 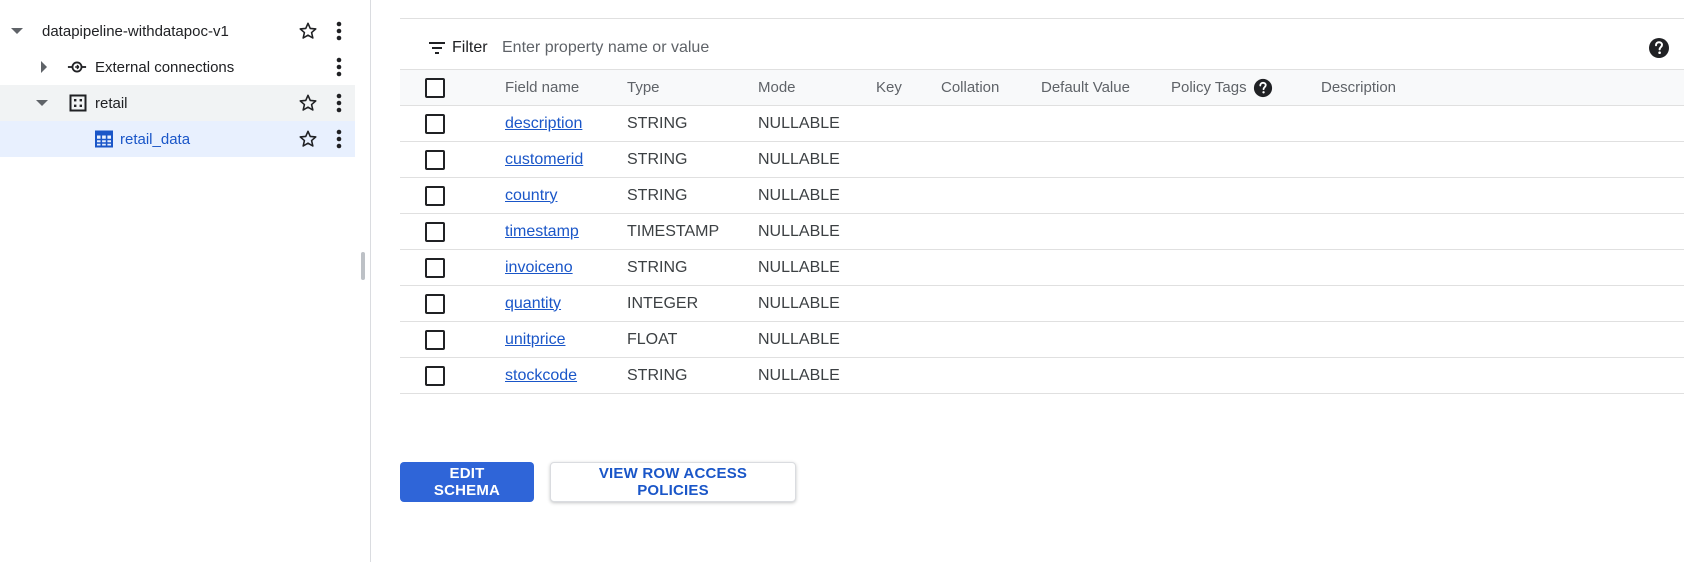 What do you see at coordinates (1502, 87) in the screenshot?
I see `column-header-description: Description` at bounding box center [1502, 87].